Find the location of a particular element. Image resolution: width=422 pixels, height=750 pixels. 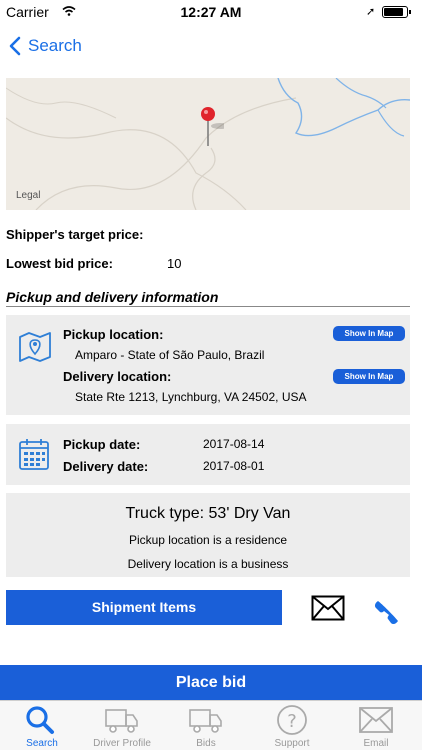

pickup-show-in-map-button: Show In Map is located at coordinates (369, 333).